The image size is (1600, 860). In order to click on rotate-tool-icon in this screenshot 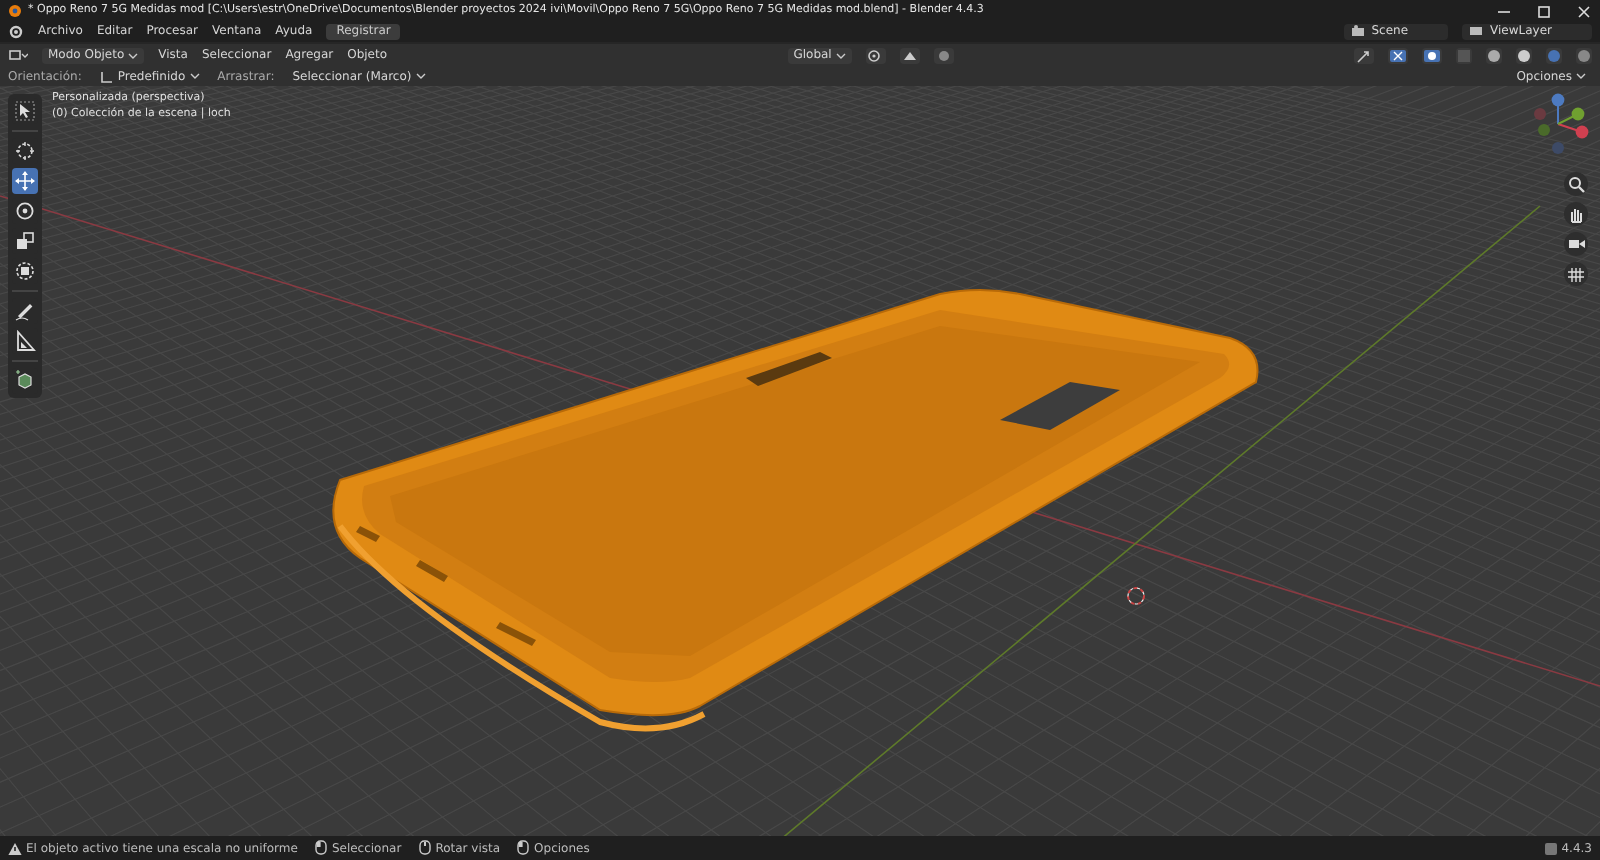, I will do `click(25, 211)`.